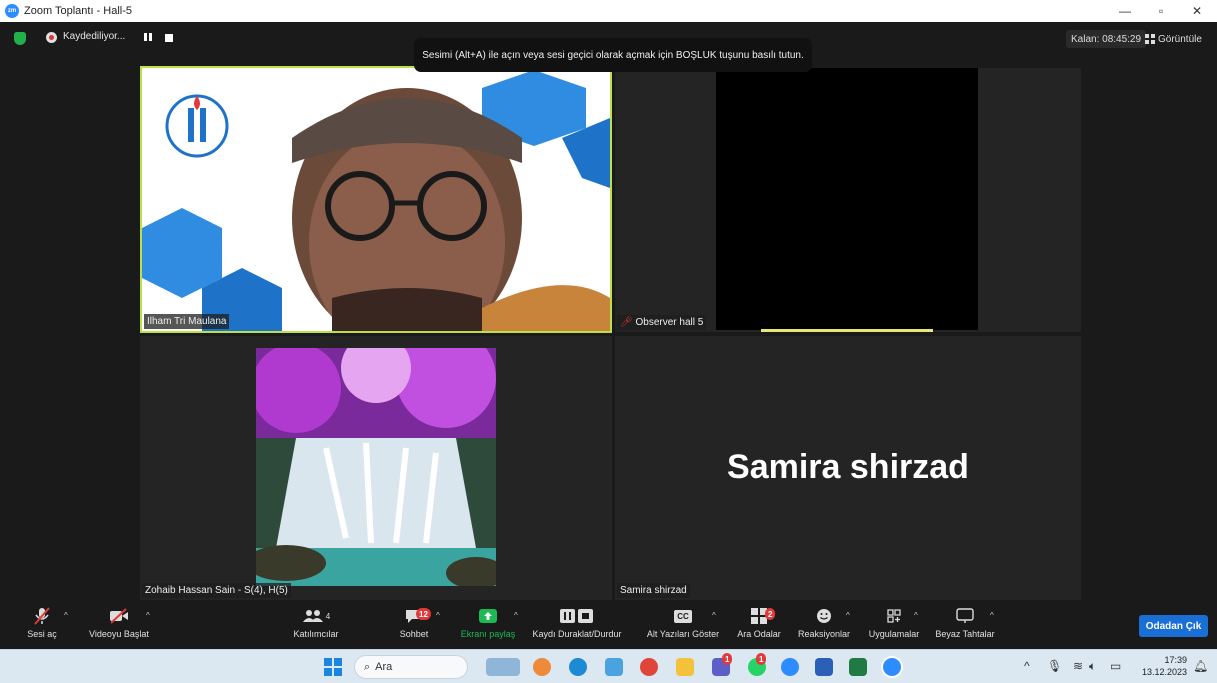  What do you see at coordinates (683, 616) in the screenshot?
I see `captions-icon: CC` at bounding box center [683, 616].